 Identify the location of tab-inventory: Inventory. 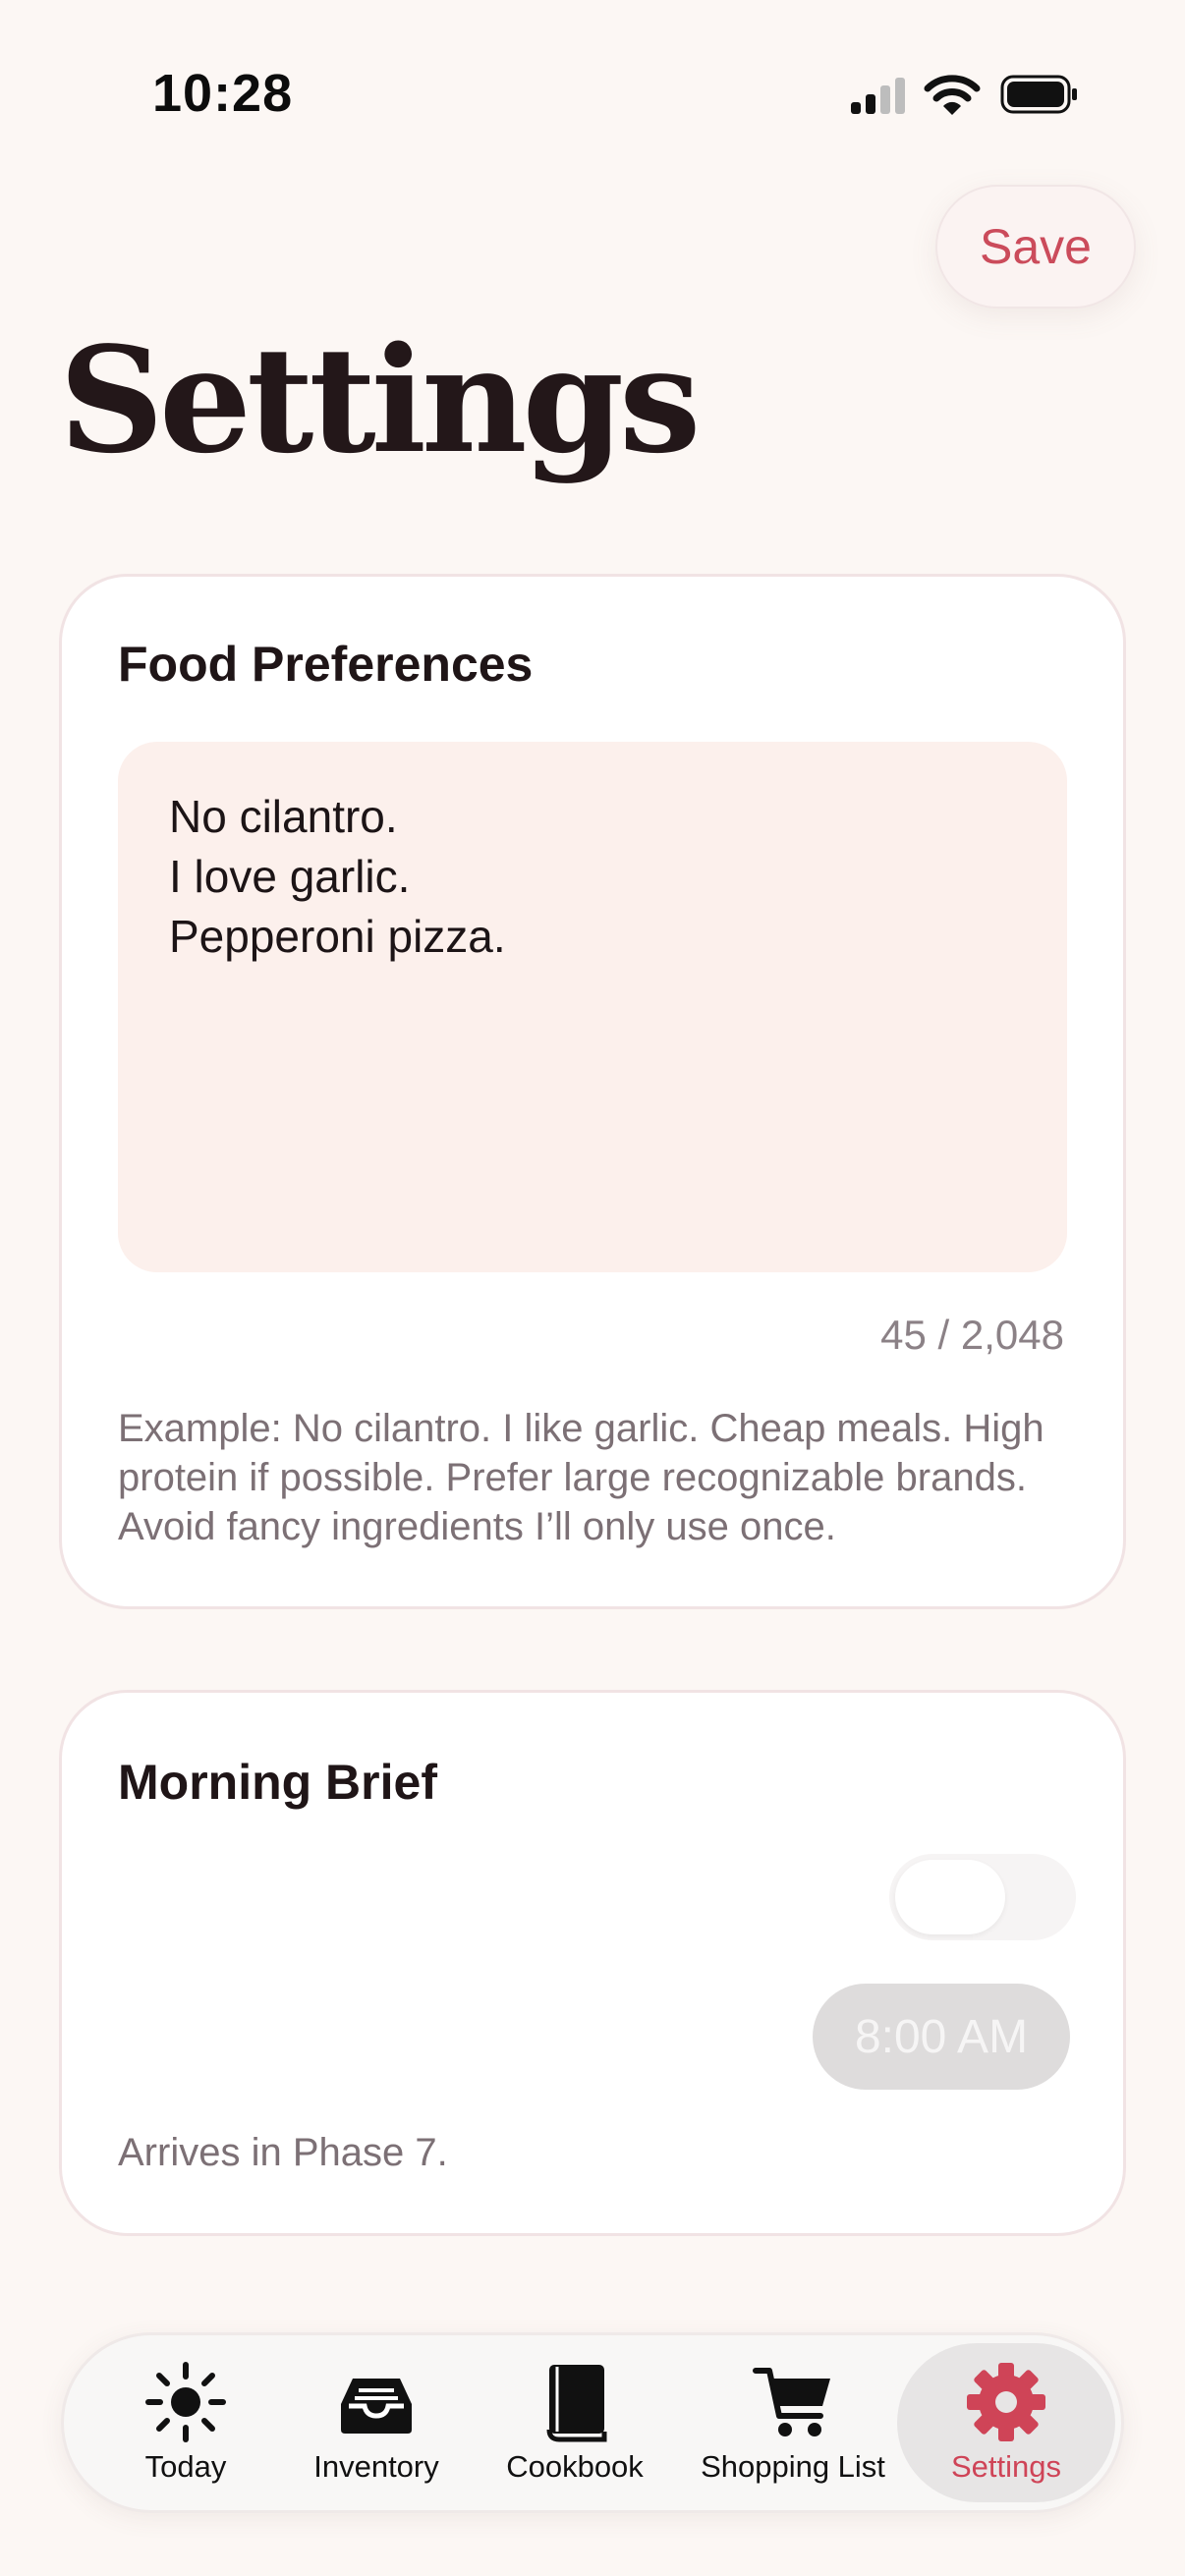
(377, 2422).